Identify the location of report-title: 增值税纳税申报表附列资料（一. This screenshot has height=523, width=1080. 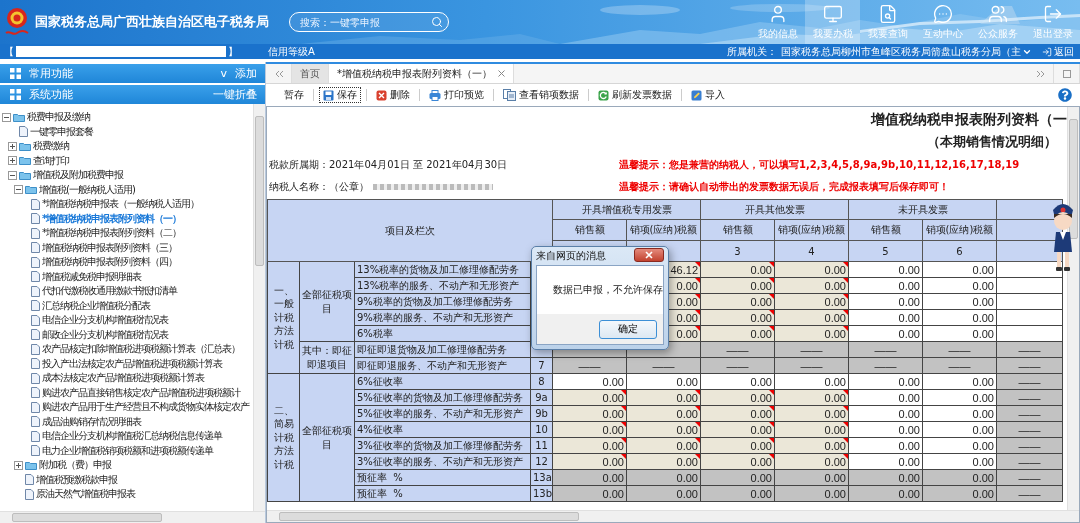
(968, 120).